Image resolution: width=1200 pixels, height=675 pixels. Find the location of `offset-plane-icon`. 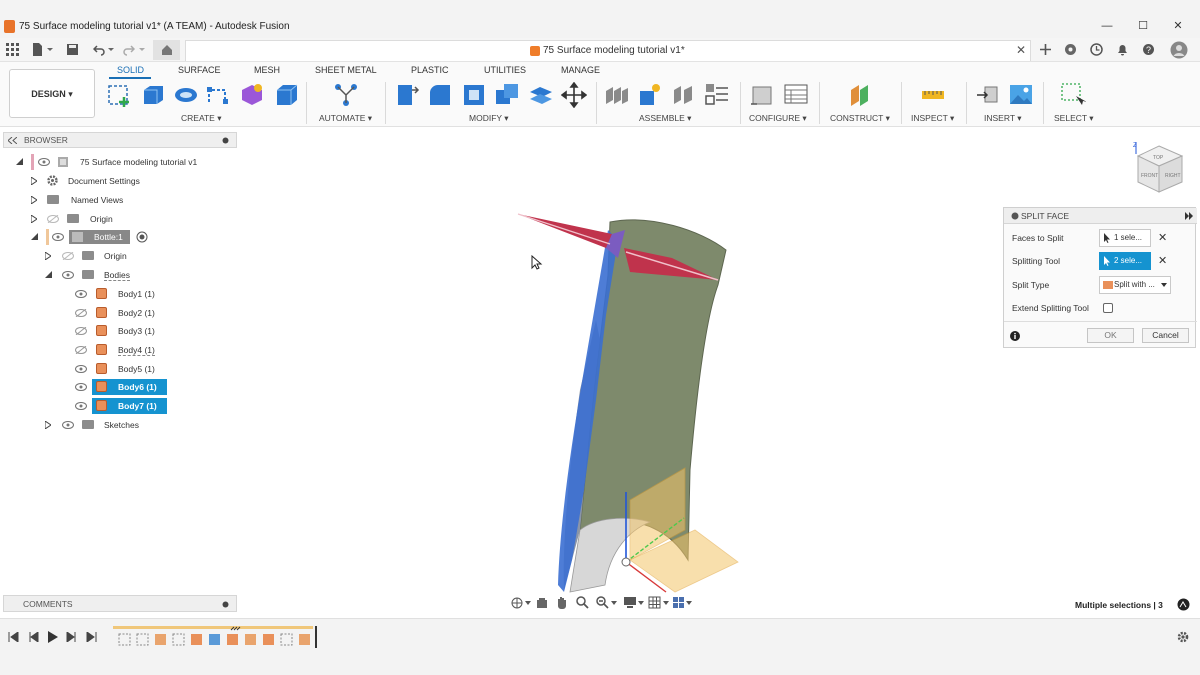

offset-plane-icon is located at coordinates (861, 95).